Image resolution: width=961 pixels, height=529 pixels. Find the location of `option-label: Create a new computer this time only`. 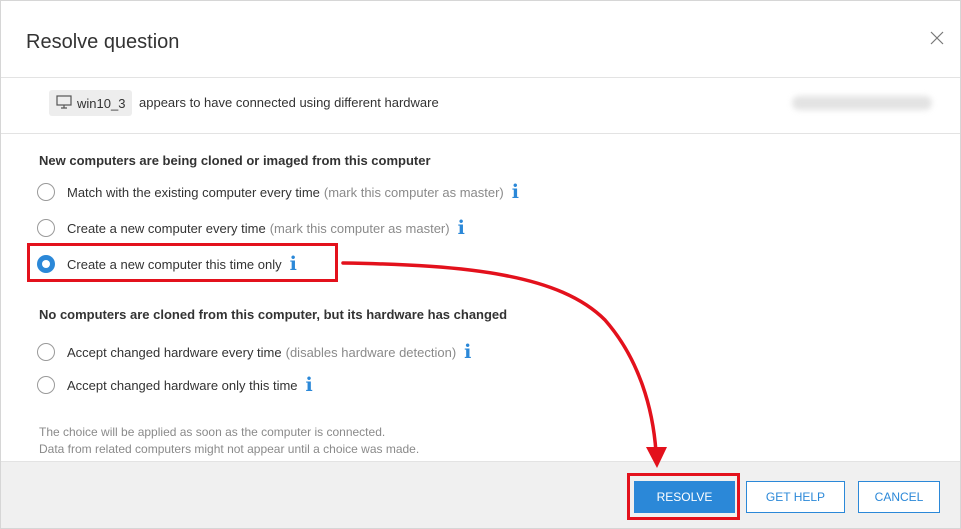

option-label: Create a new computer this time only is located at coordinates (174, 264).